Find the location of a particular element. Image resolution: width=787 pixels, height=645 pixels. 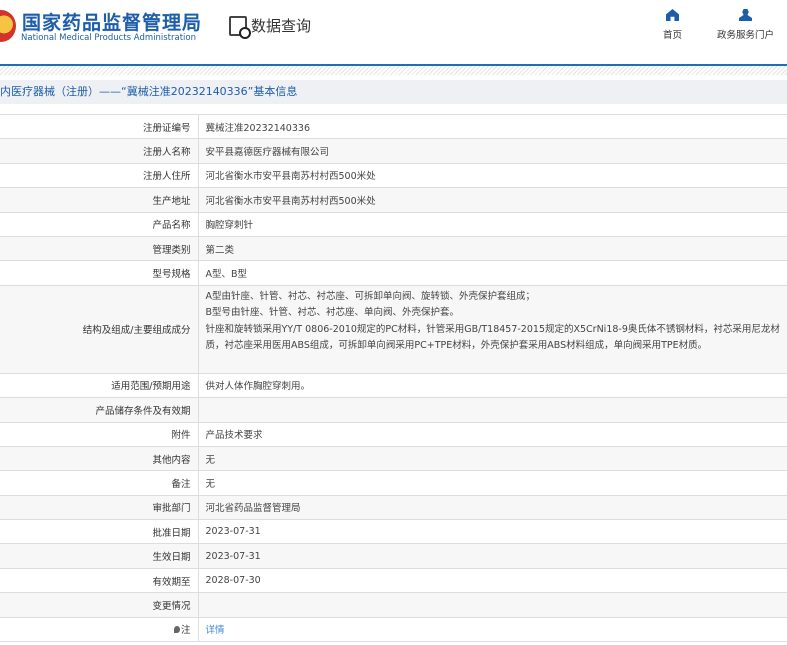

row-label: 批准日期 is located at coordinates (99, 532).